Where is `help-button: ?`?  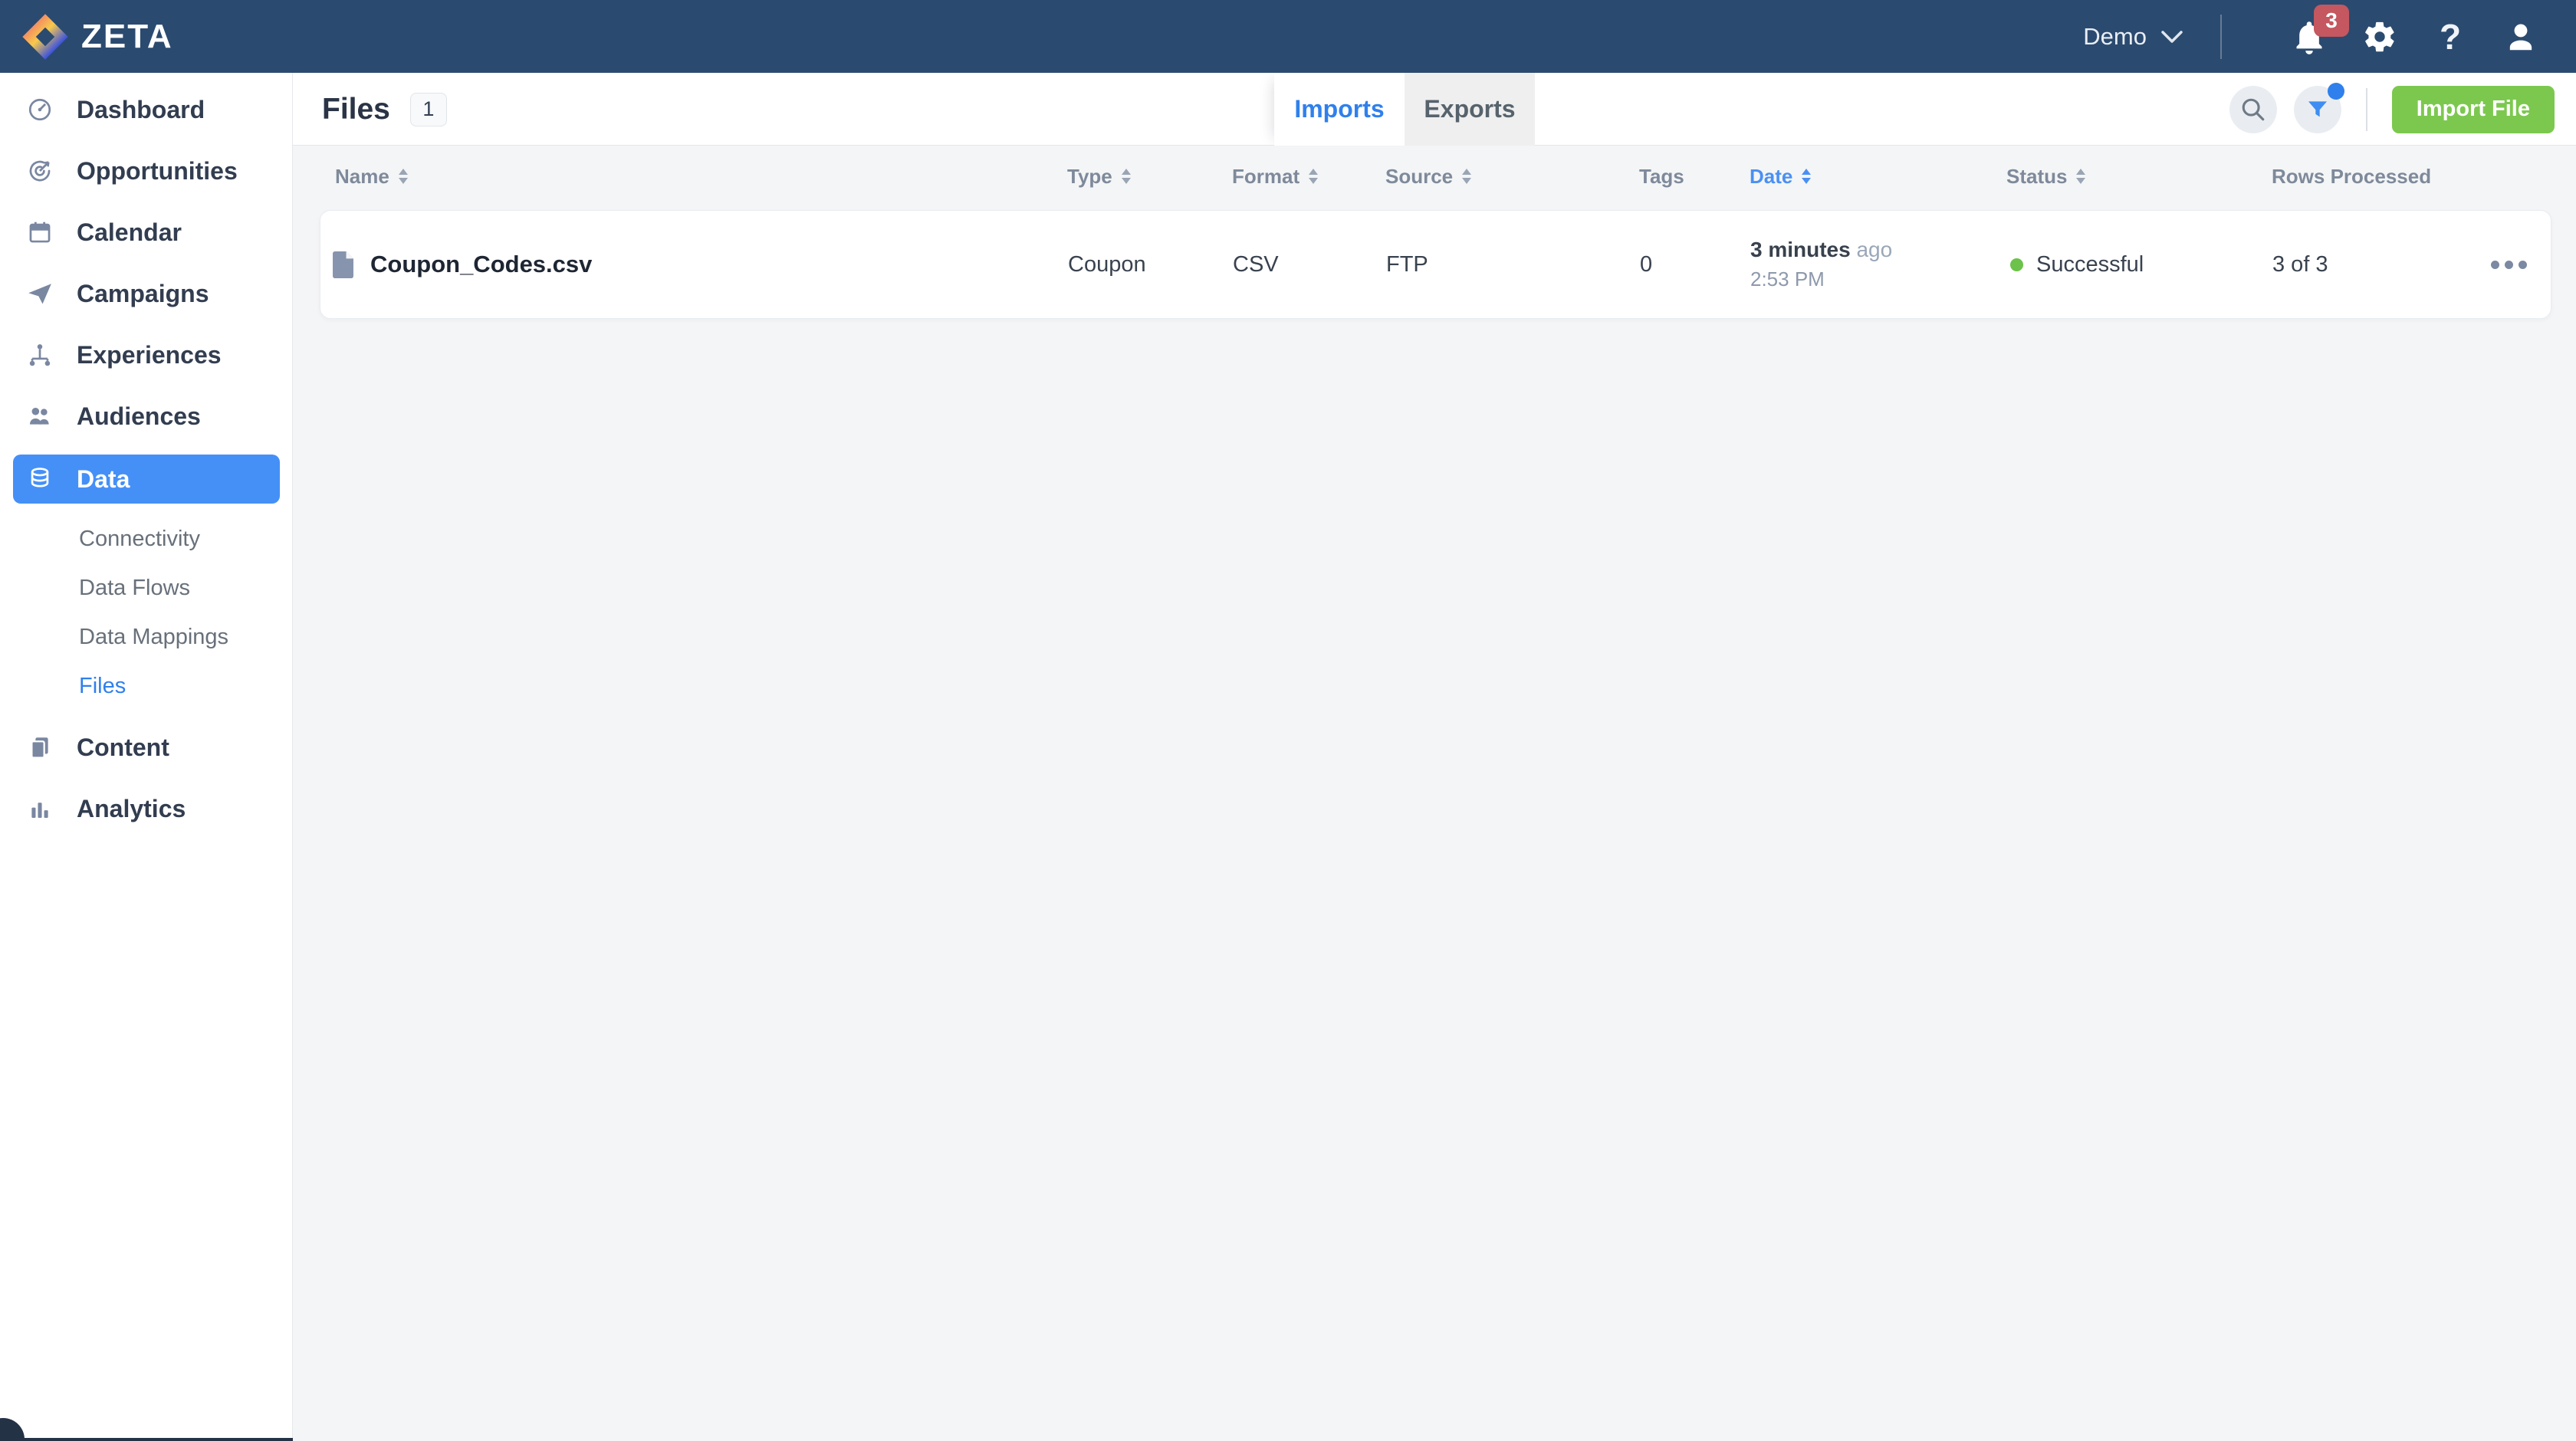
help-button: ? is located at coordinates (2450, 37).